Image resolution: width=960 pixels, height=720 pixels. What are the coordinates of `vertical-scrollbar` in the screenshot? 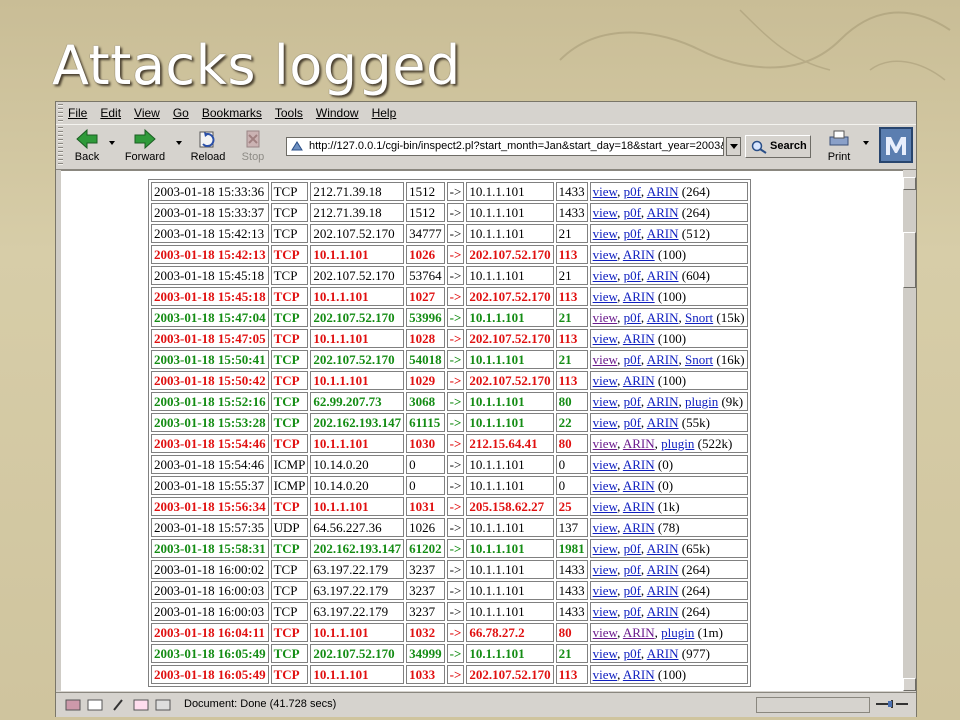 It's located at (909, 434).